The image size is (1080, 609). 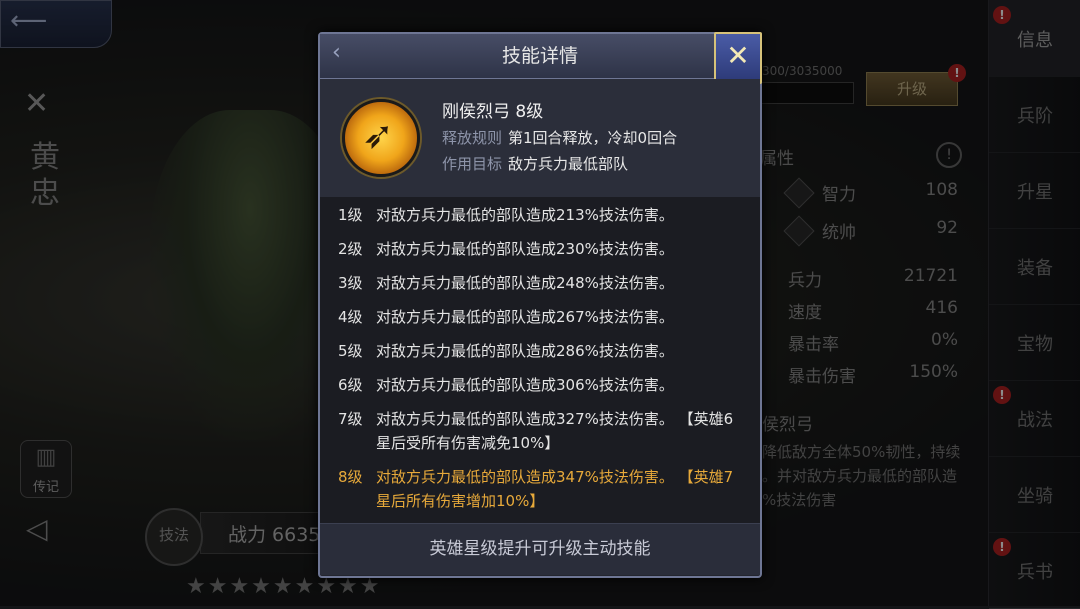 I want to click on level-number: 4级, so click(x=350, y=317).